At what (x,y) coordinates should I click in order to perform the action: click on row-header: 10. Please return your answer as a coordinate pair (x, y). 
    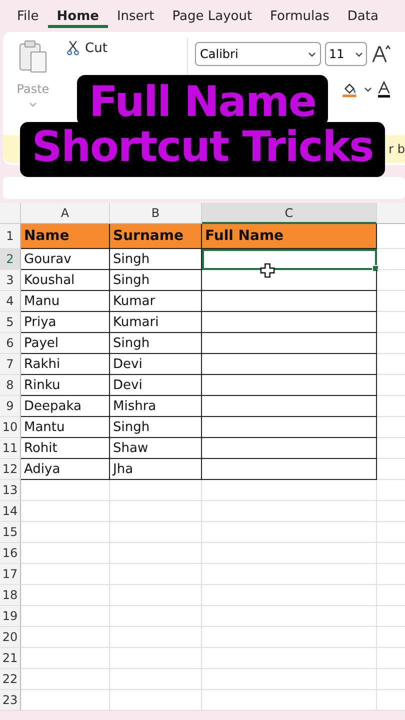
    Looking at the image, I should click on (10, 427).